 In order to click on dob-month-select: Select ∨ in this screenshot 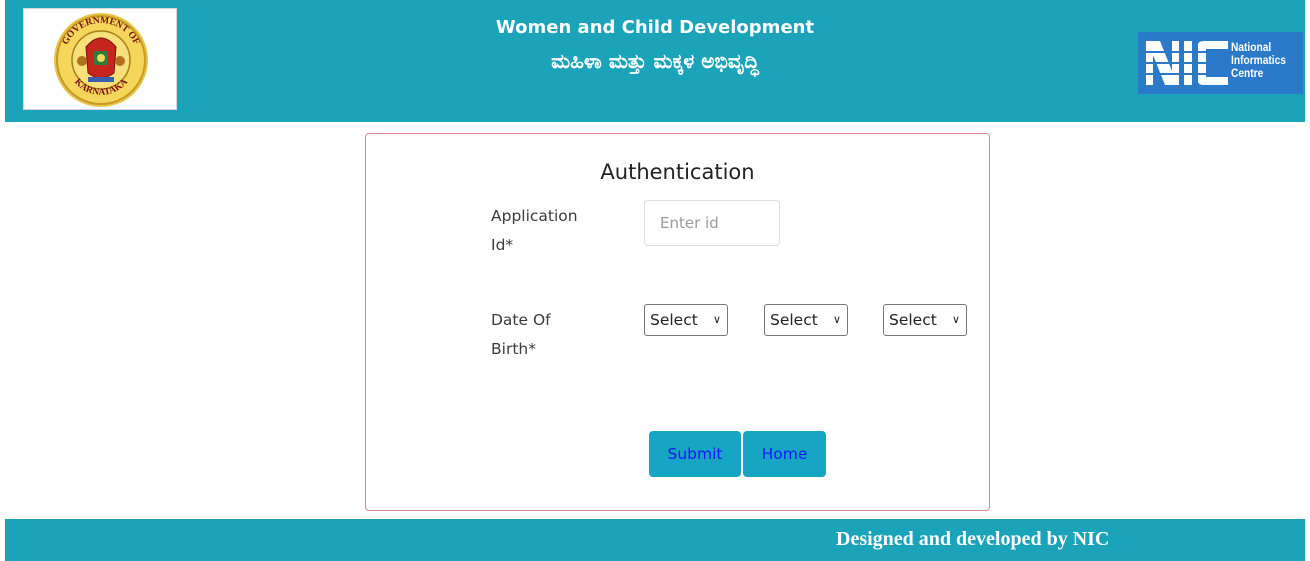, I will do `click(806, 320)`.